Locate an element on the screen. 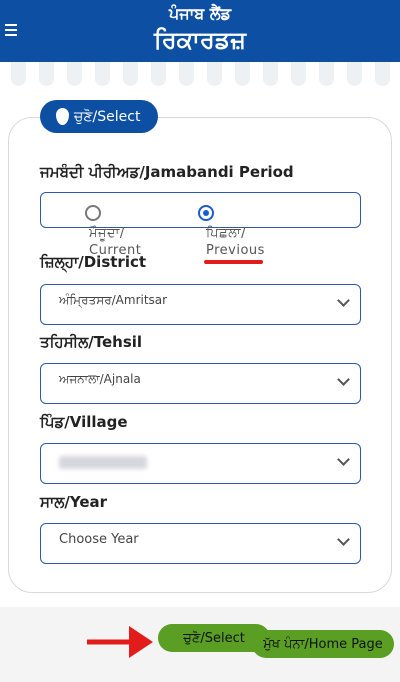  year-select: Choose Year is located at coordinates (200, 543).